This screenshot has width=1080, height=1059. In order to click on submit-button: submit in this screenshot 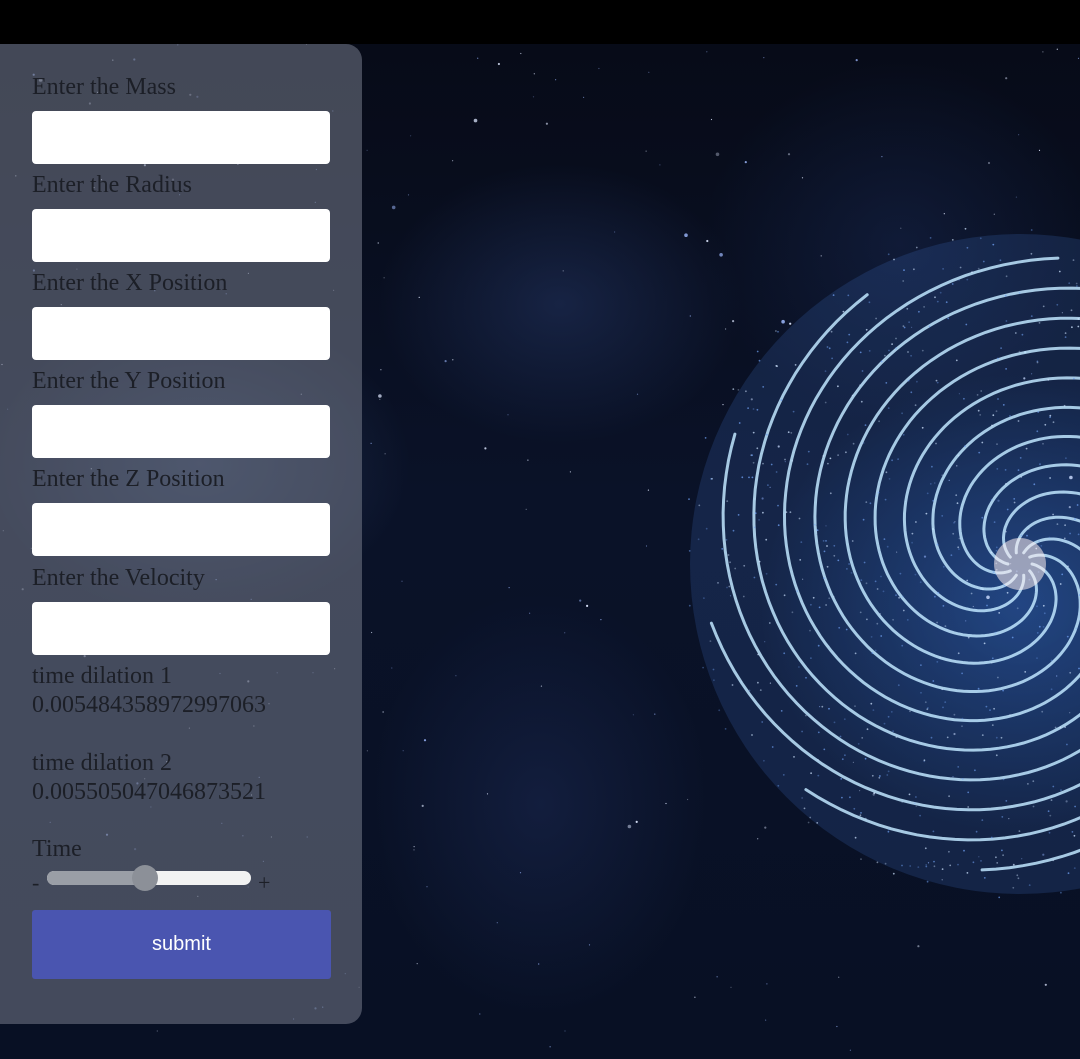, I will do `click(181, 944)`.